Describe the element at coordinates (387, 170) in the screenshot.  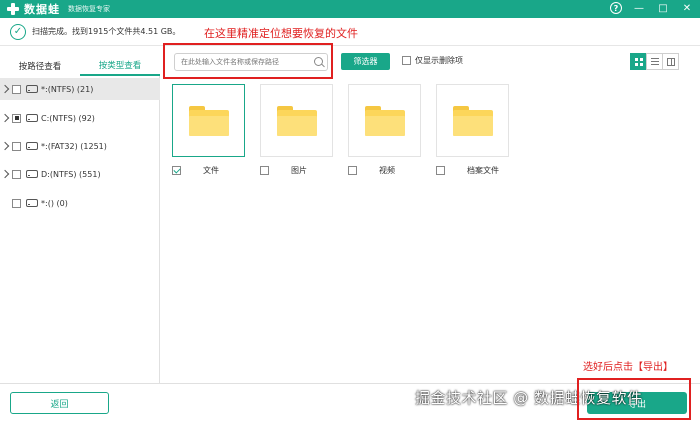
I see `category-name: 视频` at that location.